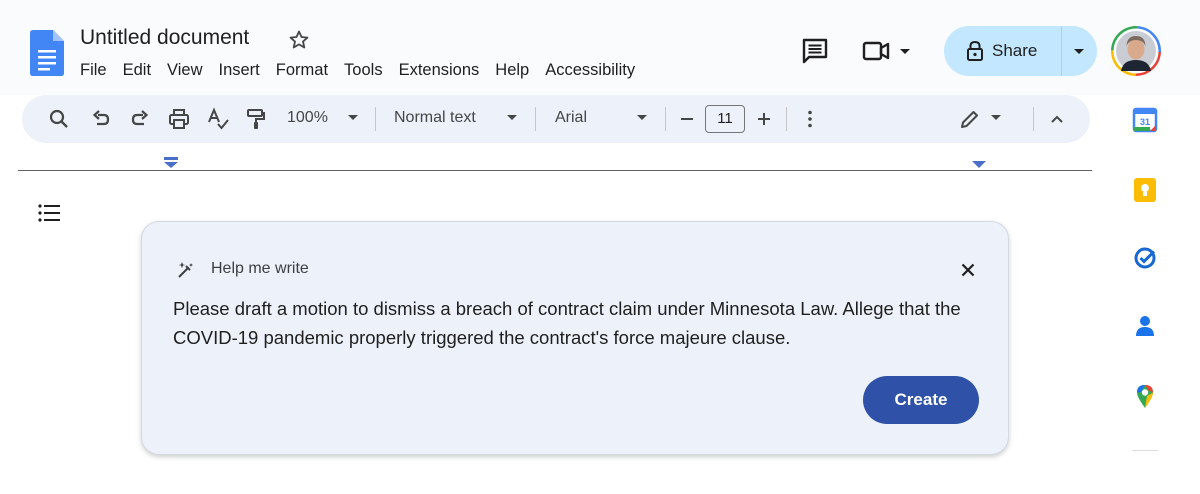  I want to click on tasks-icon, so click(1145, 258).